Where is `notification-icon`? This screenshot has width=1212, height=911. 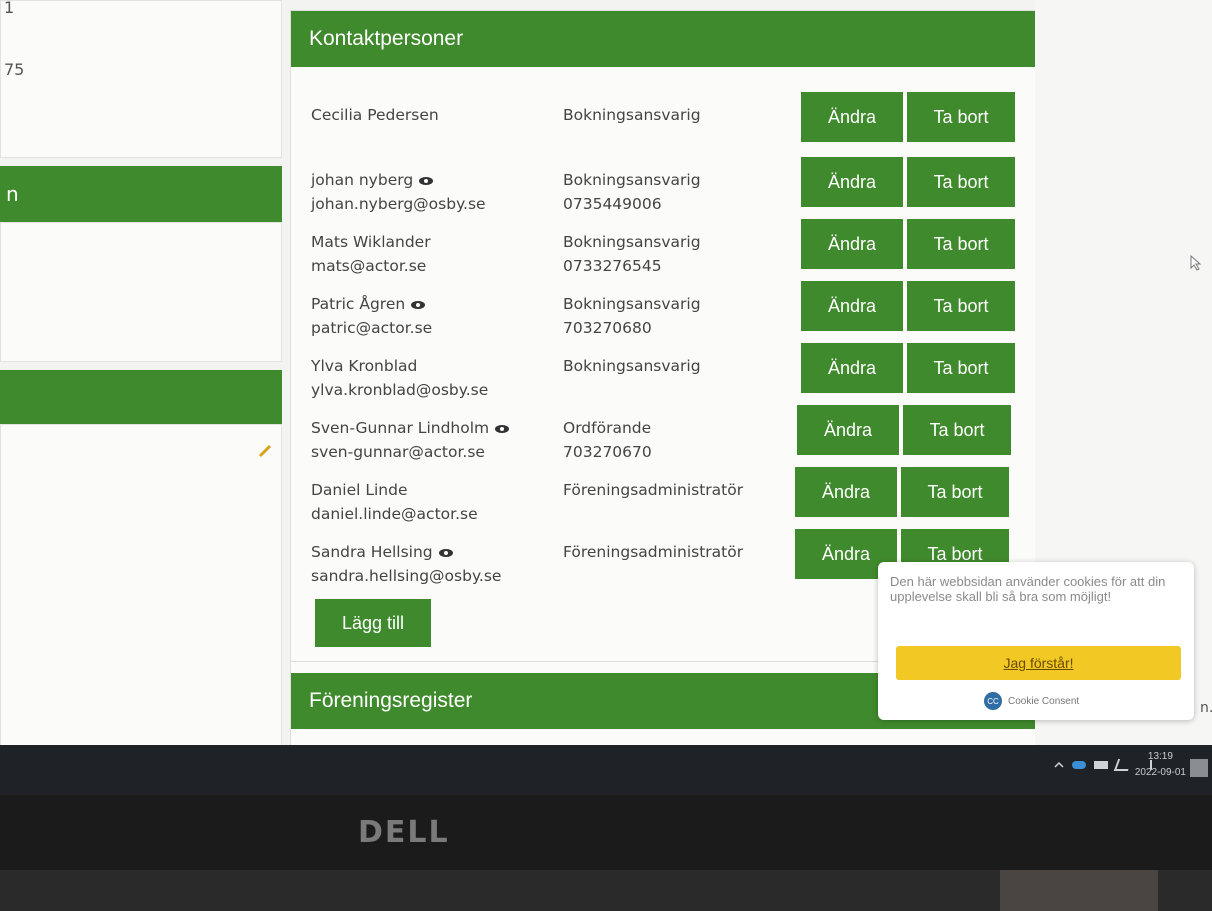 notification-icon is located at coordinates (1199, 768).